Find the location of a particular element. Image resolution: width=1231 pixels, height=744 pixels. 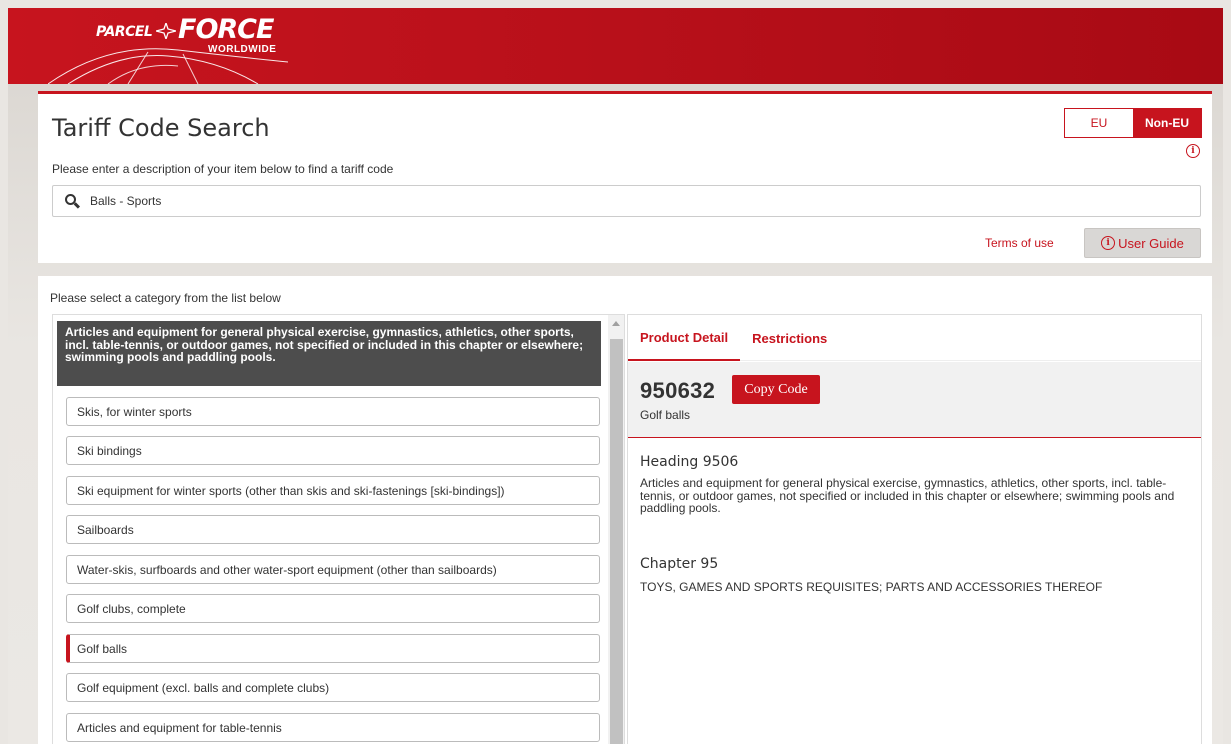

list-item: Skis, for winter sports is located at coordinates (333, 411).